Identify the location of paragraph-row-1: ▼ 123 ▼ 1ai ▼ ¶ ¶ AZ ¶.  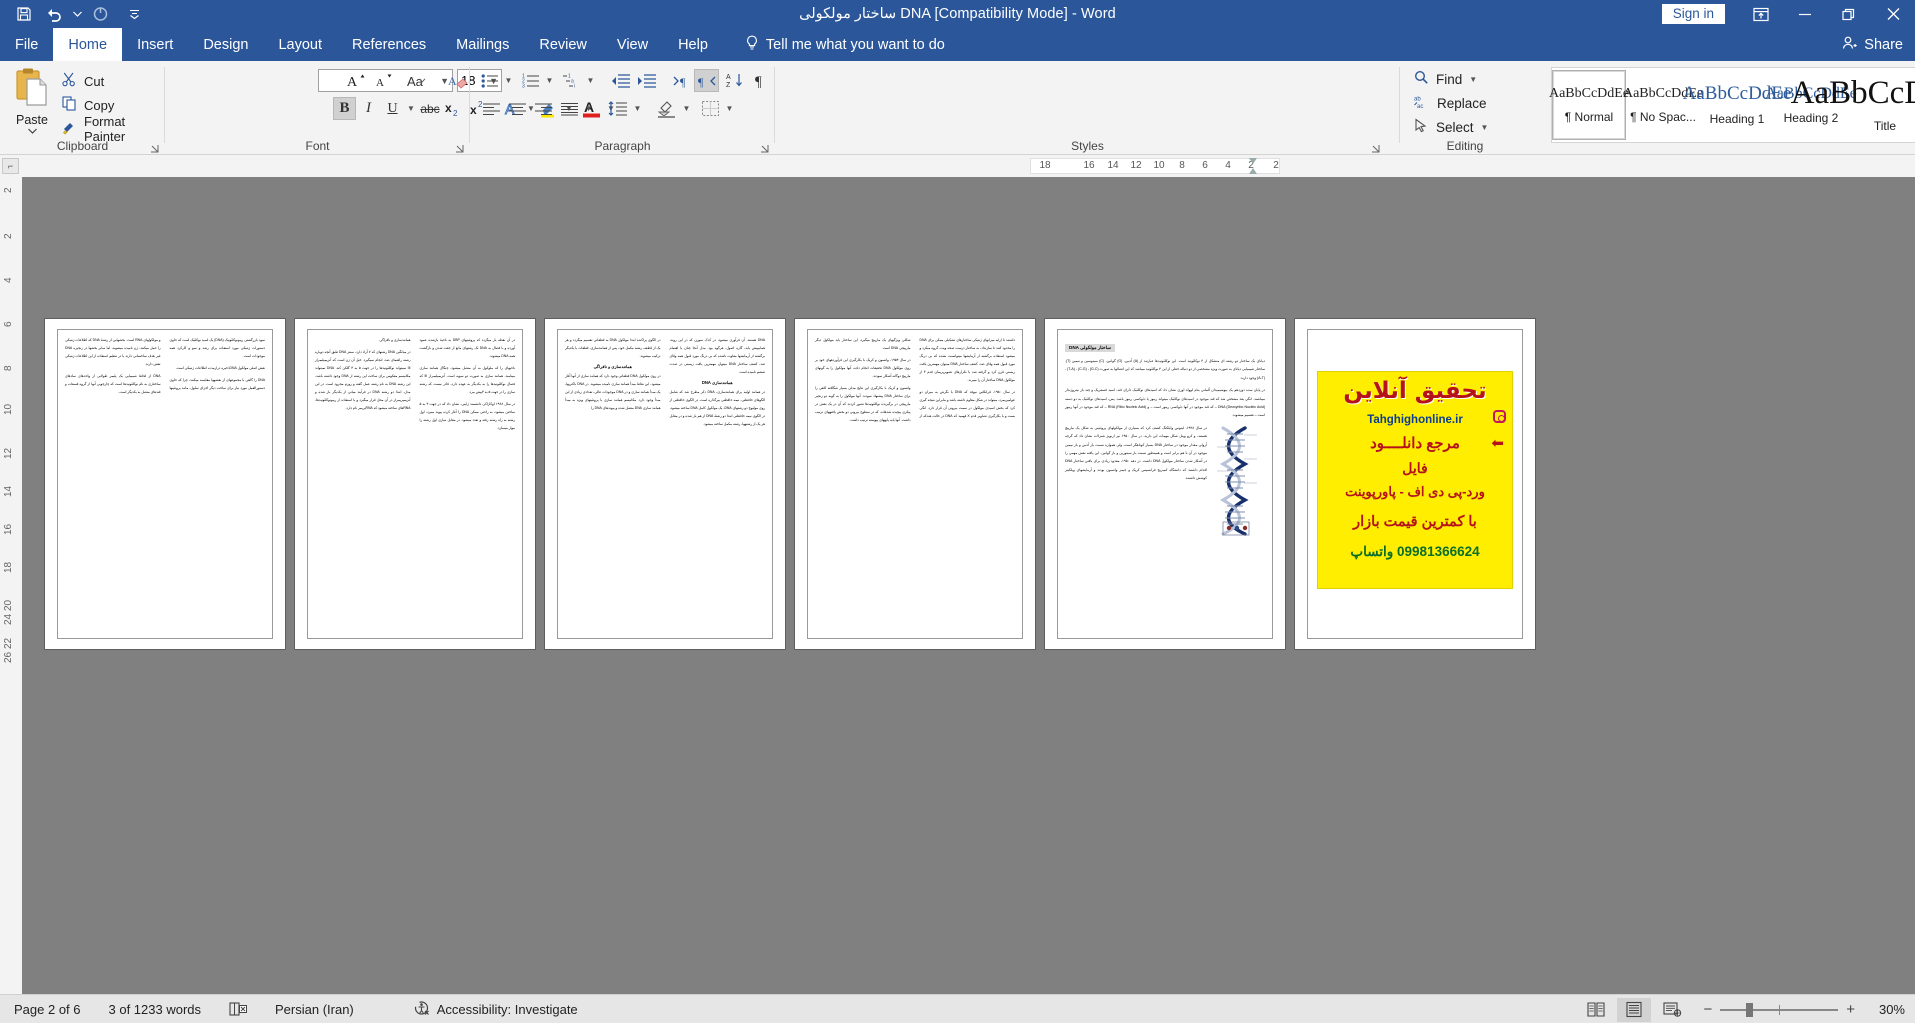
(625, 80).